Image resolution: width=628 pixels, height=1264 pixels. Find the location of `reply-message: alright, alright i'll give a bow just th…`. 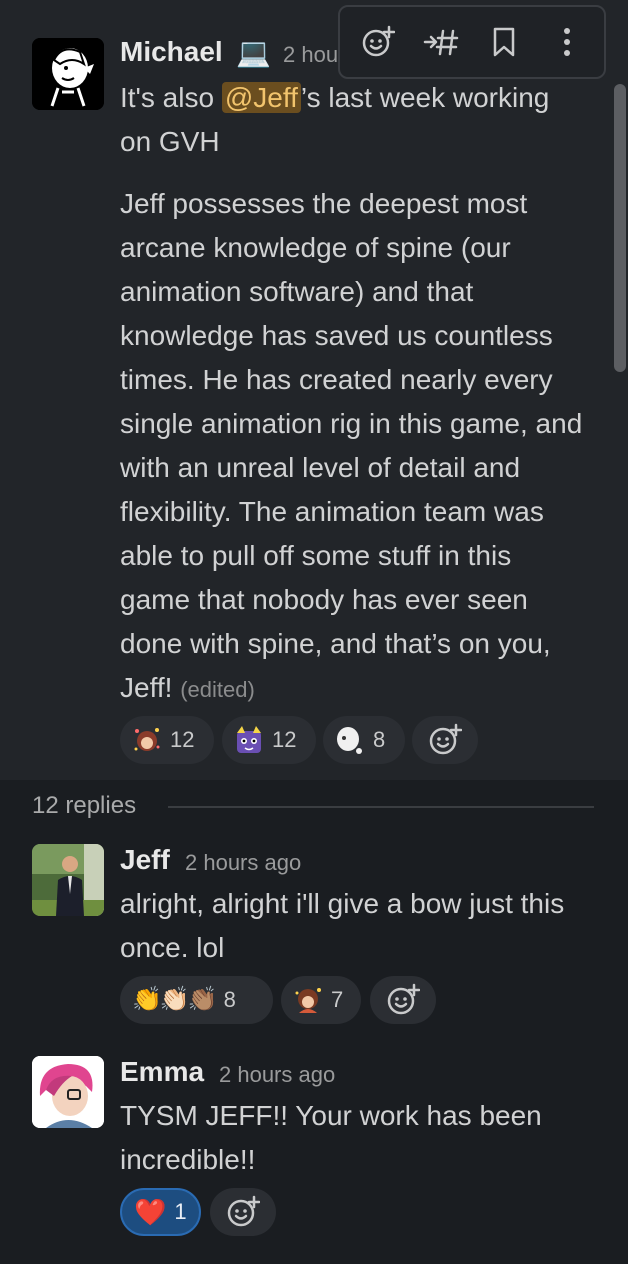

reply-message: alright, alright i'll give a bow just th… is located at coordinates (367, 926).